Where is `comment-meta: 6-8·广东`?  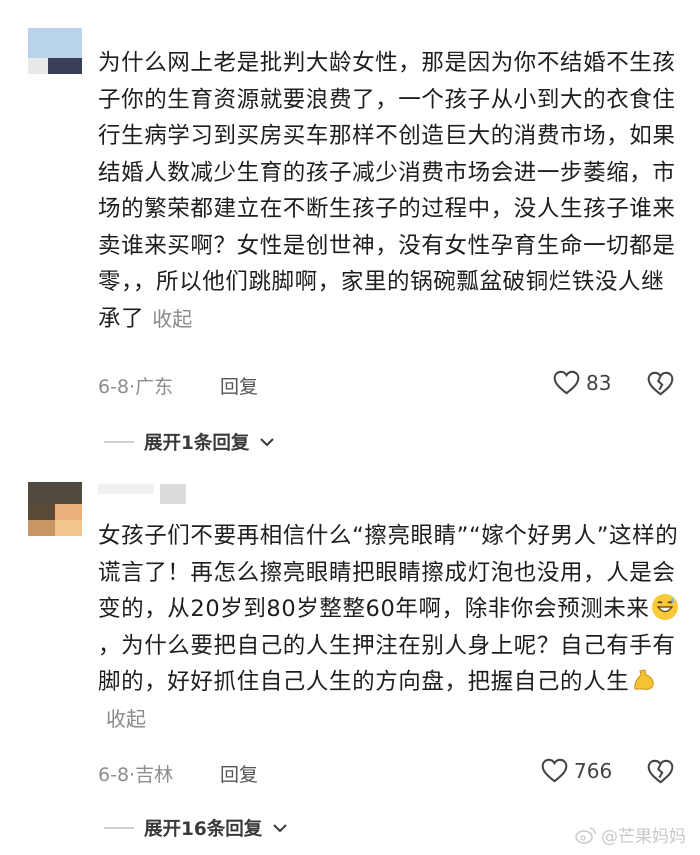 comment-meta: 6-8·广东 is located at coordinates (135, 385).